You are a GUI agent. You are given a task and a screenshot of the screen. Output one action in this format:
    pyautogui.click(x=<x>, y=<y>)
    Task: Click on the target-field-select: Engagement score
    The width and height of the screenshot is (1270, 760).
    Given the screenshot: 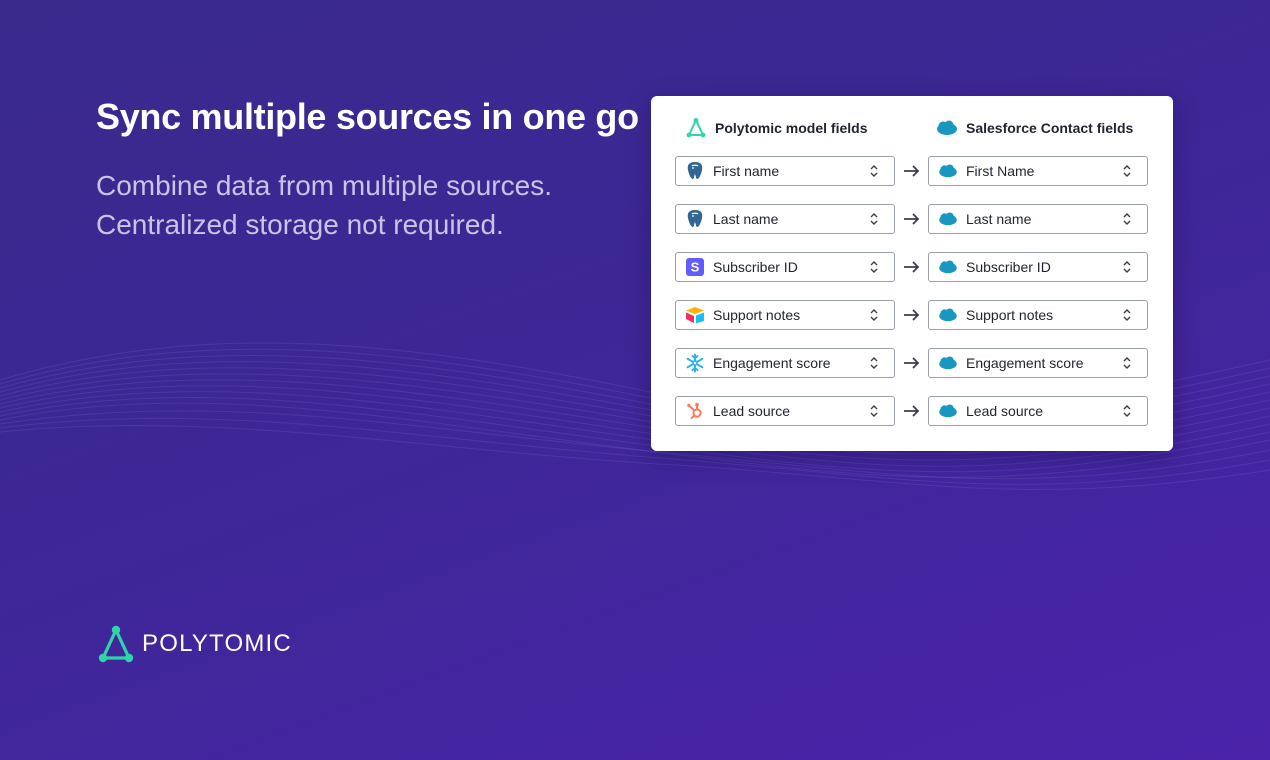 What is the action you would take?
    pyautogui.click(x=1038, y=363)
    